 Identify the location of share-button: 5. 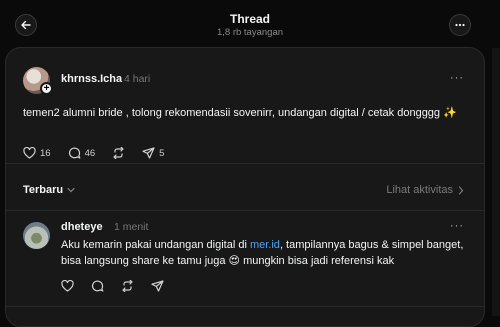
(153, 153).